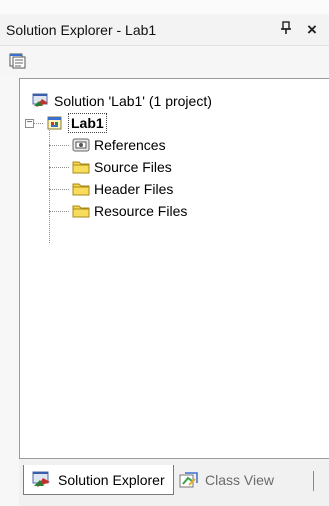  Describe the element at coordinates (42, 480) in the screenshot. I see `solution-explorer-icon` at that location.